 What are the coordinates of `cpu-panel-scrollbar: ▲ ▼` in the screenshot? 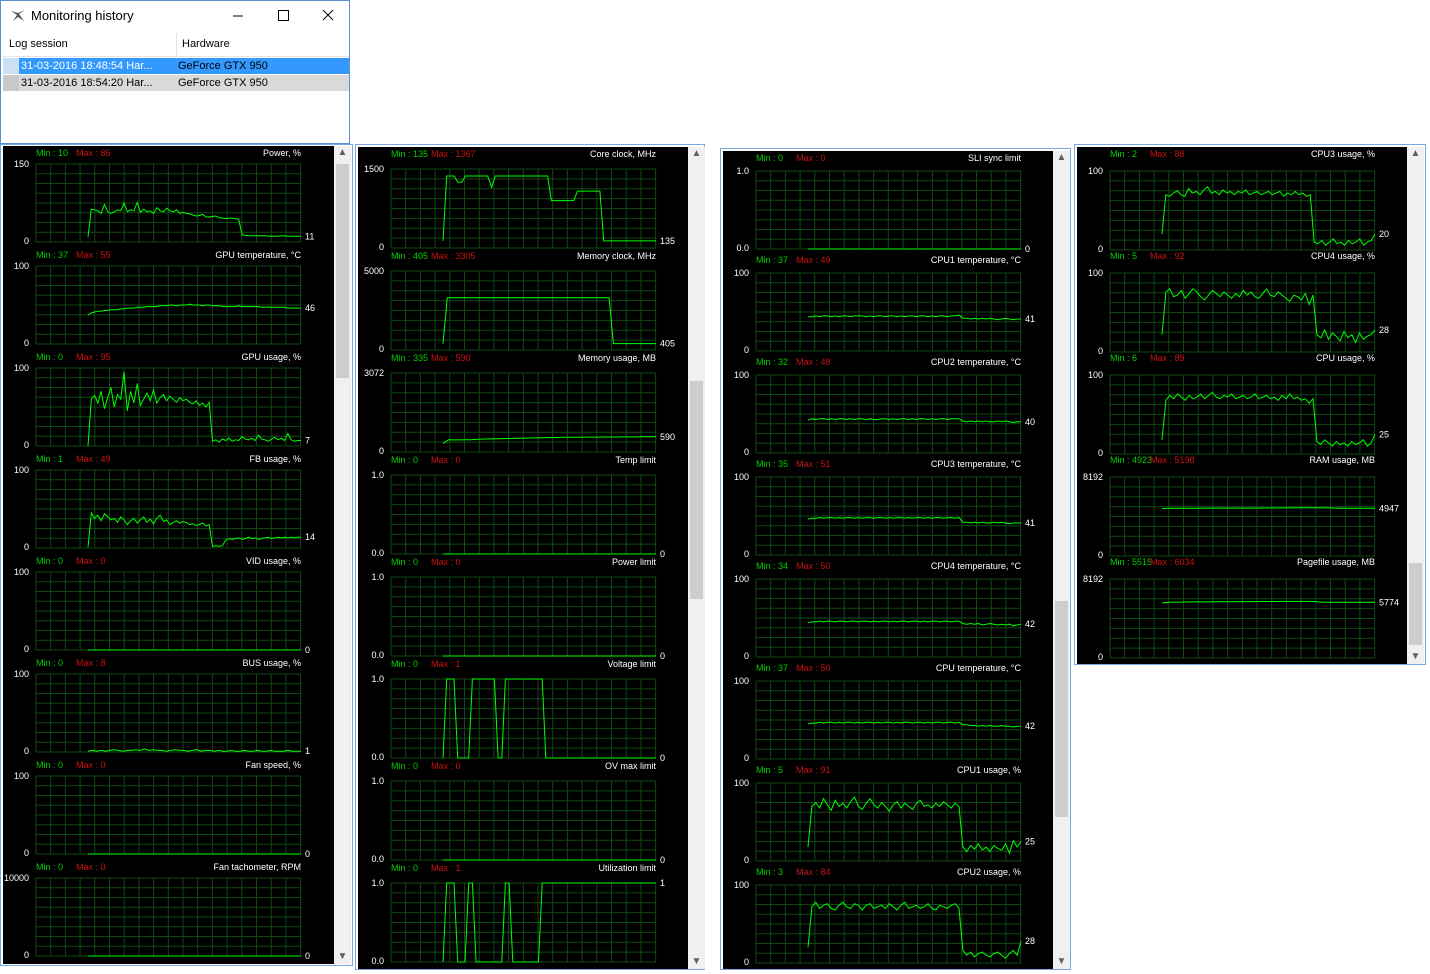 It's located at (1061, 560).